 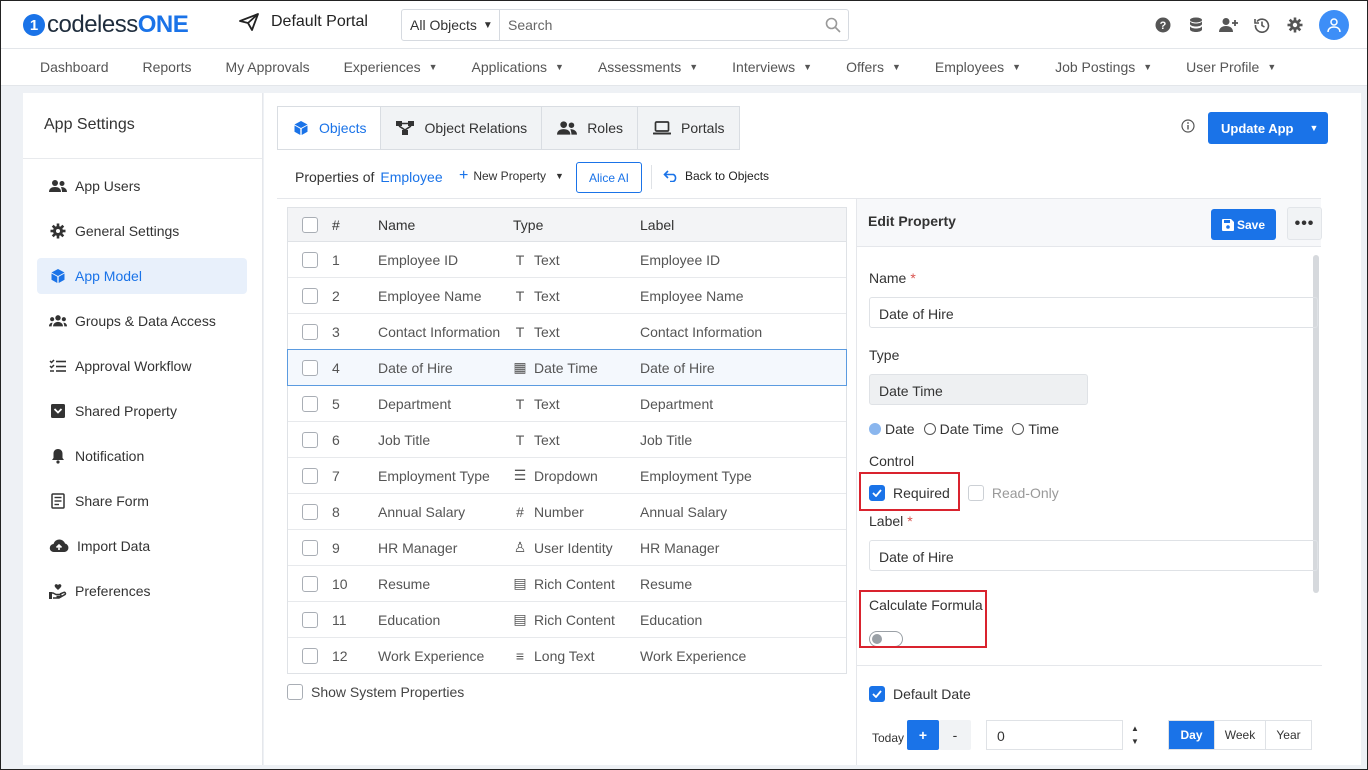 What do you see at coordinates (1192, 735) in the screenshot?
I see `unit-day: Day` at bounding box center [1192, 735].